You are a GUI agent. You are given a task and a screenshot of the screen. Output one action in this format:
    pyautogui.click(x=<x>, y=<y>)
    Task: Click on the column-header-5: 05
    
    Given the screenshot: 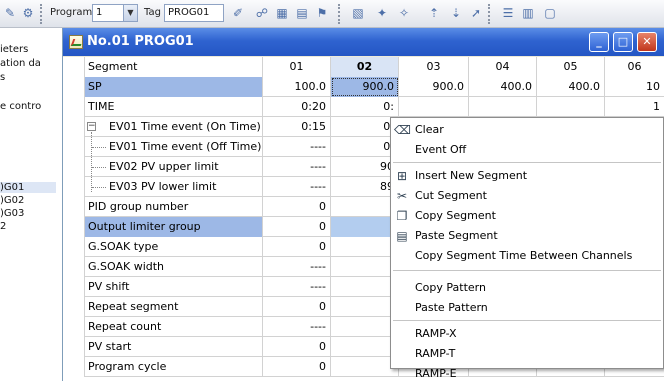 What is the action you would take?
    pyautogui.click(x=571, y=67)
    